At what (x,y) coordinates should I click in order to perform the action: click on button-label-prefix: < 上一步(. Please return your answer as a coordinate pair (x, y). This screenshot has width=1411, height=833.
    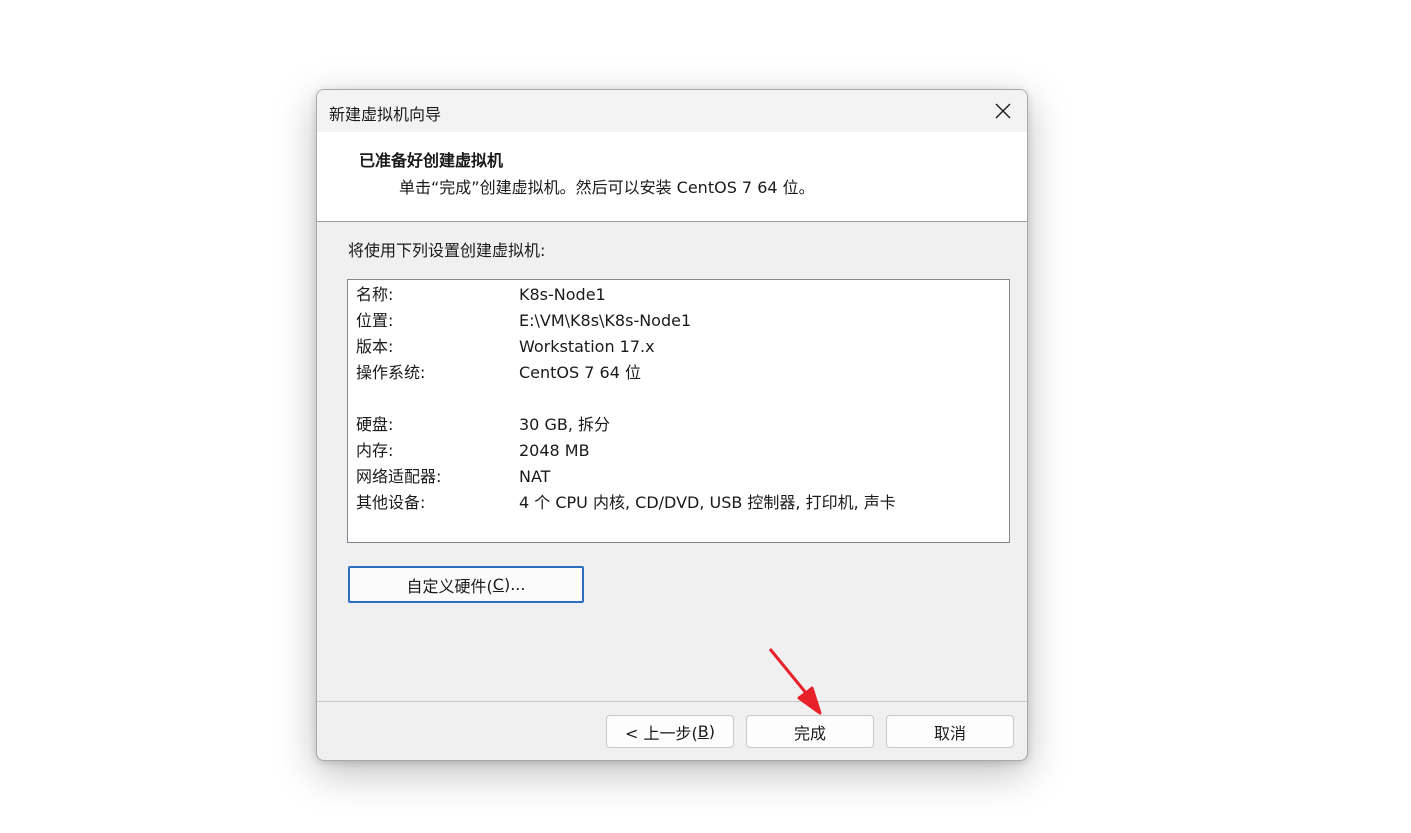
    Looking at the image, I should click on (661, 733).